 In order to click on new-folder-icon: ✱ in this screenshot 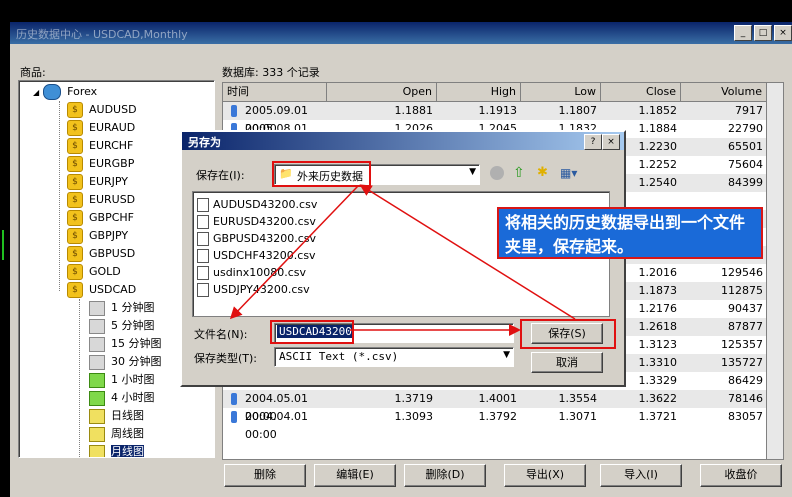, I will do `click(542, 172)`.